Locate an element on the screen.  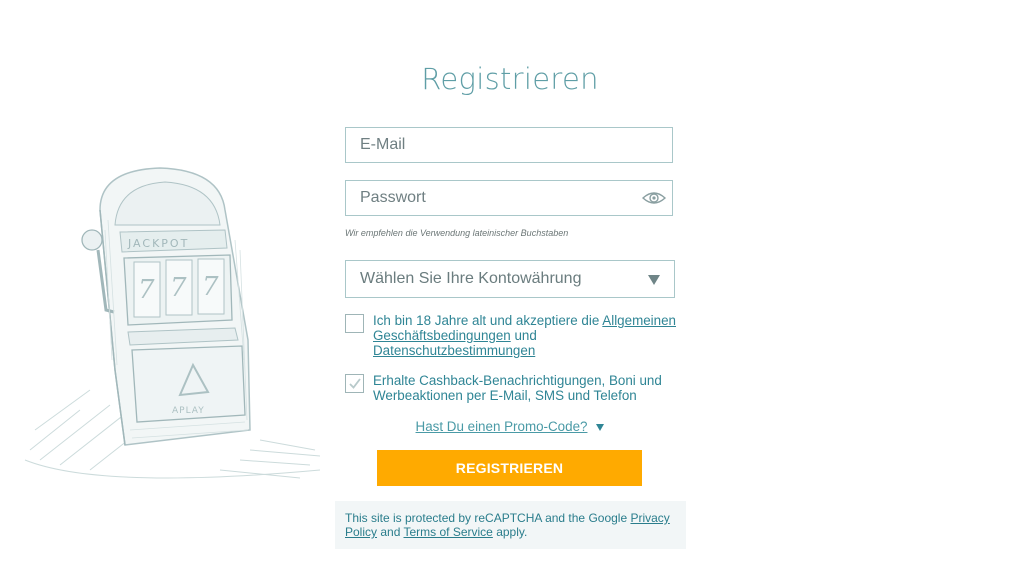
recaptcha-text-after: apply. is located at coordinates (510, 532).